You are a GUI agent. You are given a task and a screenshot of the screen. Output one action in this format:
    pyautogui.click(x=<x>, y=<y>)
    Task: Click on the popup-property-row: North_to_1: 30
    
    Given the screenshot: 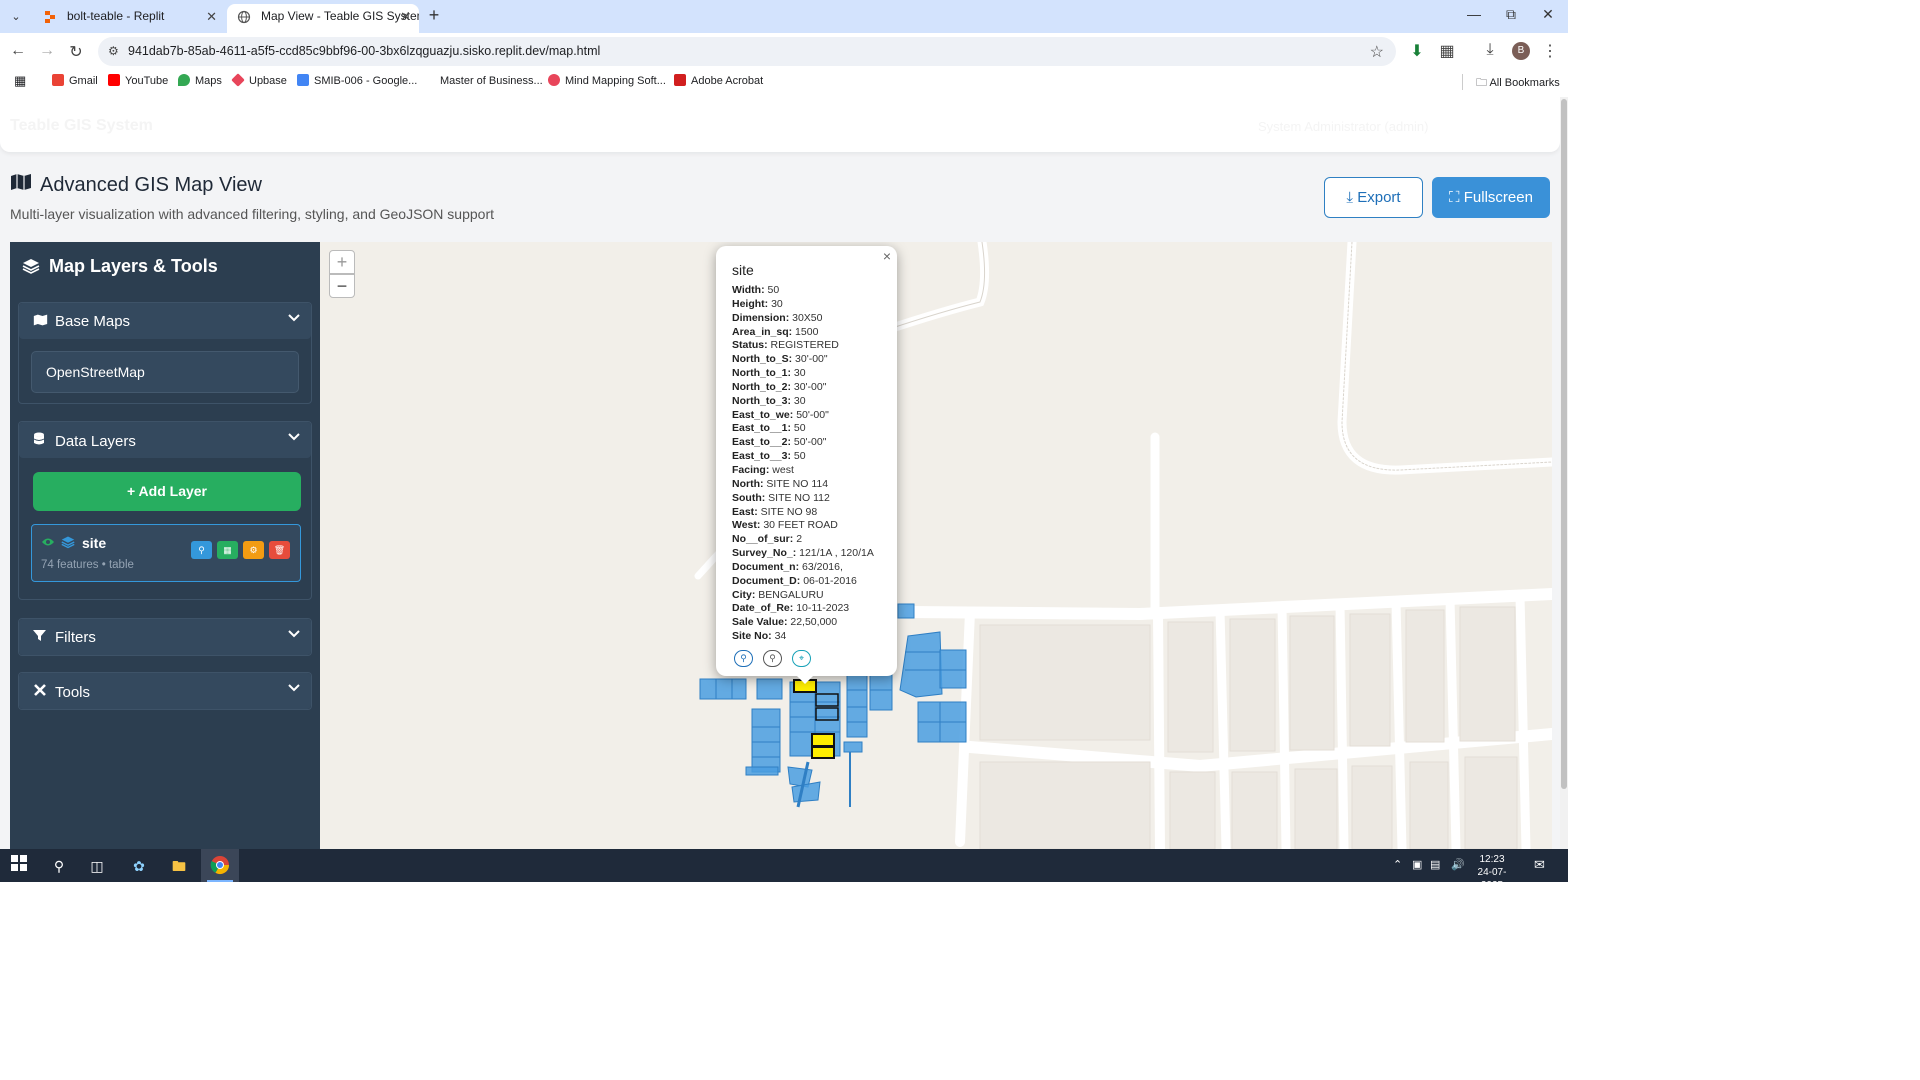 What is the action you would take?
    pyautogui.click(x=812, y=374)
    